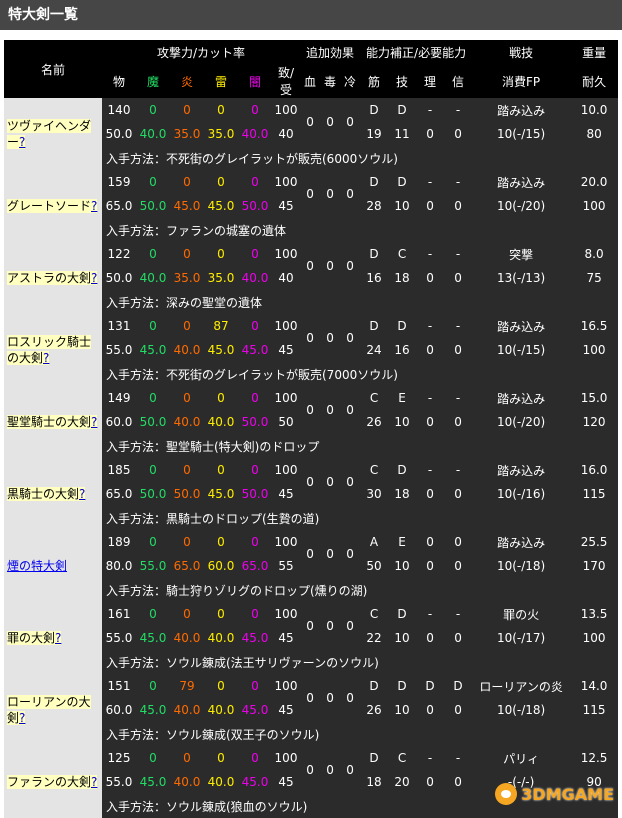 This screenshot has width=622, height=818. I want to click on lightning-value: 87, so click(221, 326).